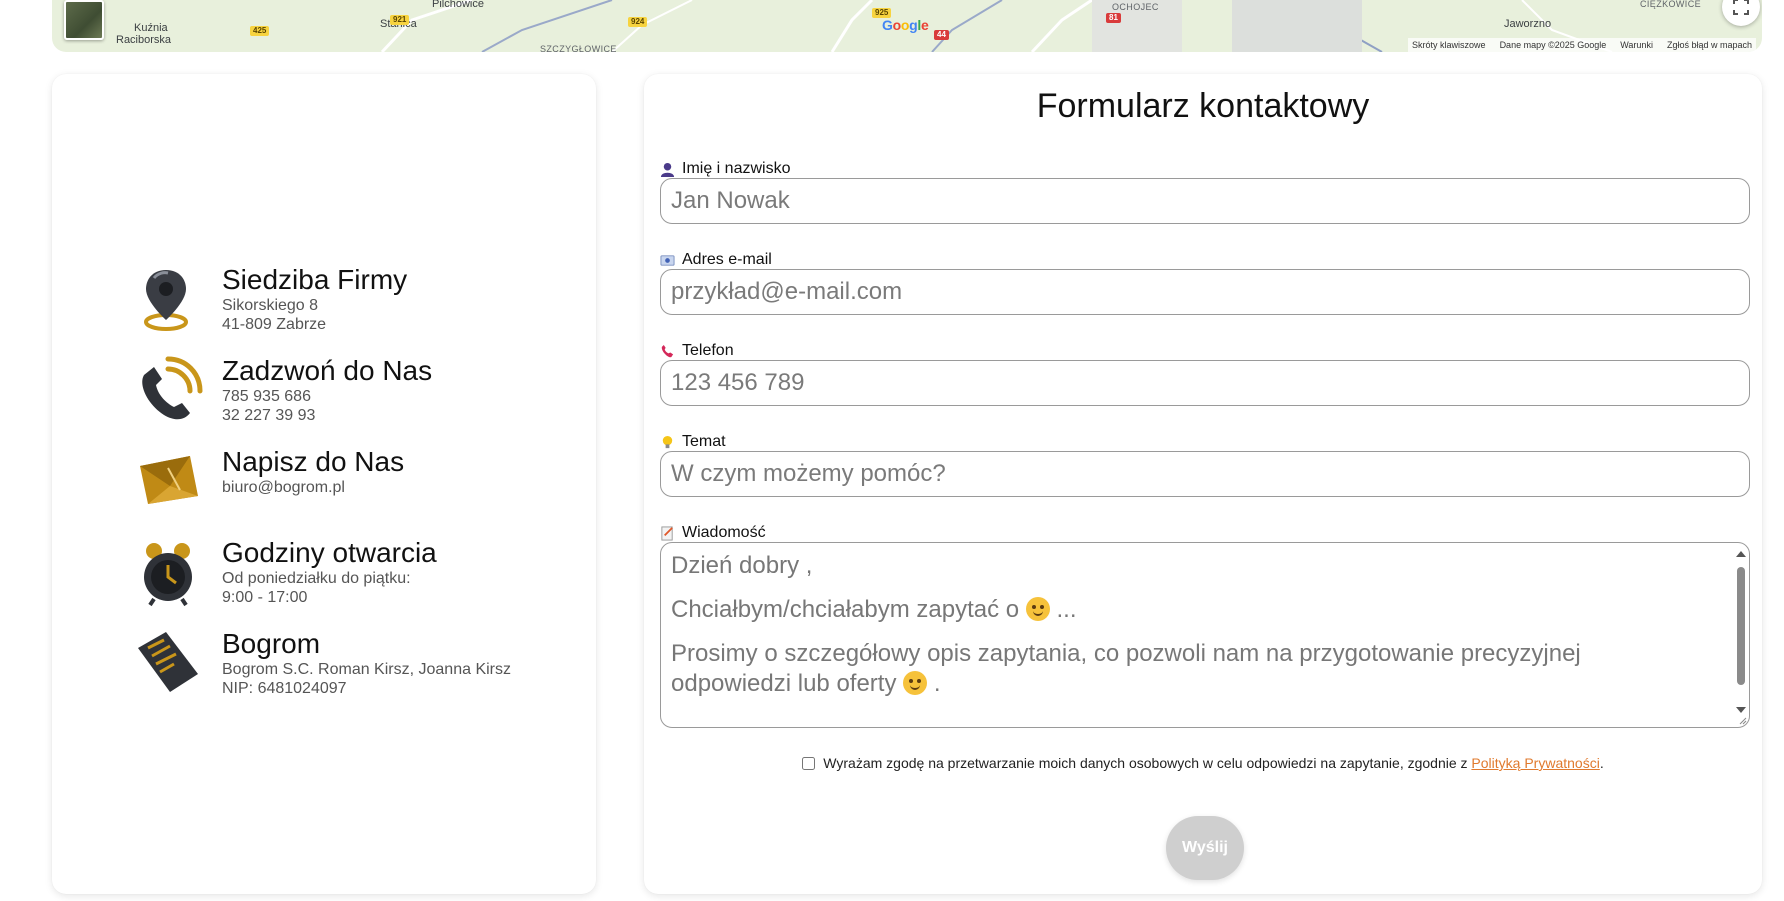 The image size is (1784, 901). What do you see at coordinates (1528, 24) in the screenshot?
I see `map-place: Jaworzno` at bounding box center [1528, 24].